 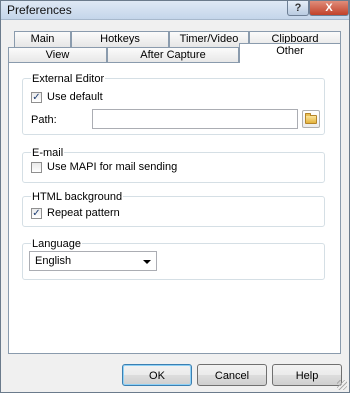 I want to click on cancel-button: Cancel, so click(x=232, y=375).